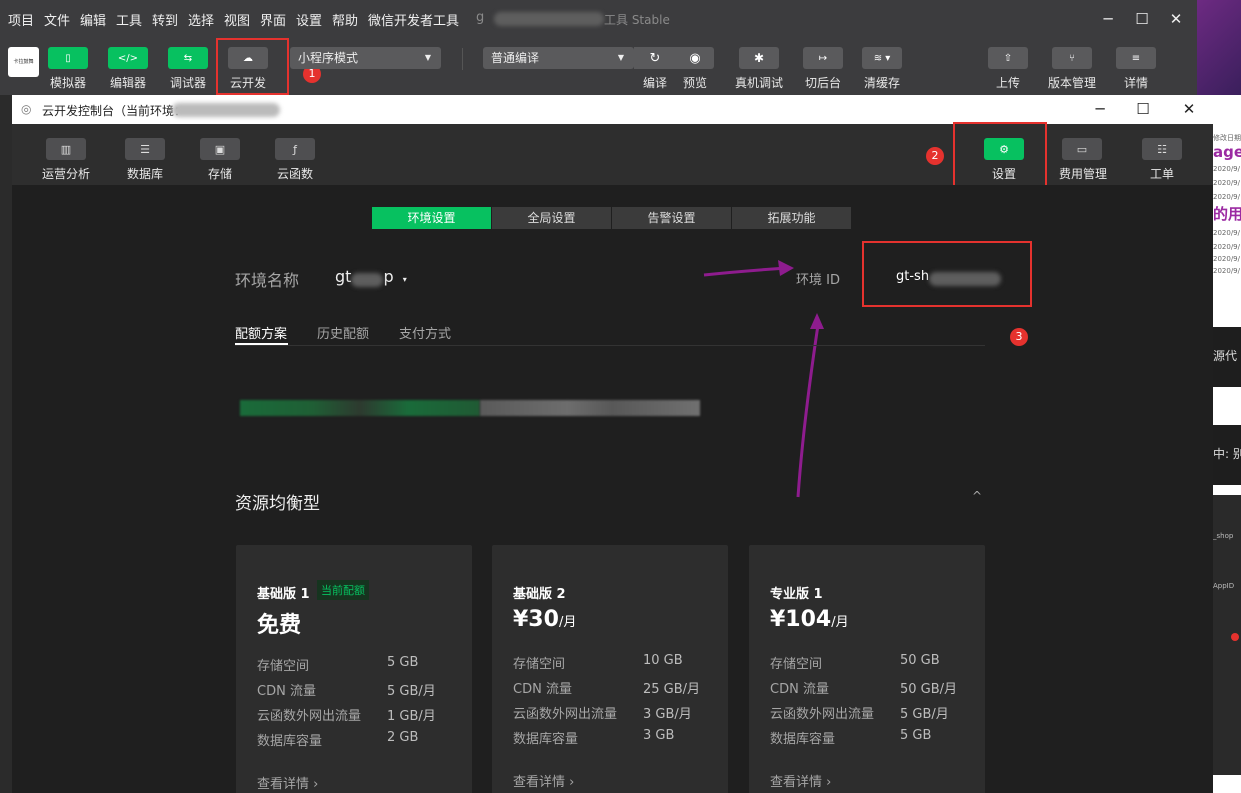 This screenshot has width=1241, height=793. I want to click on ticket-icon: ☷, so click(1162, 149).